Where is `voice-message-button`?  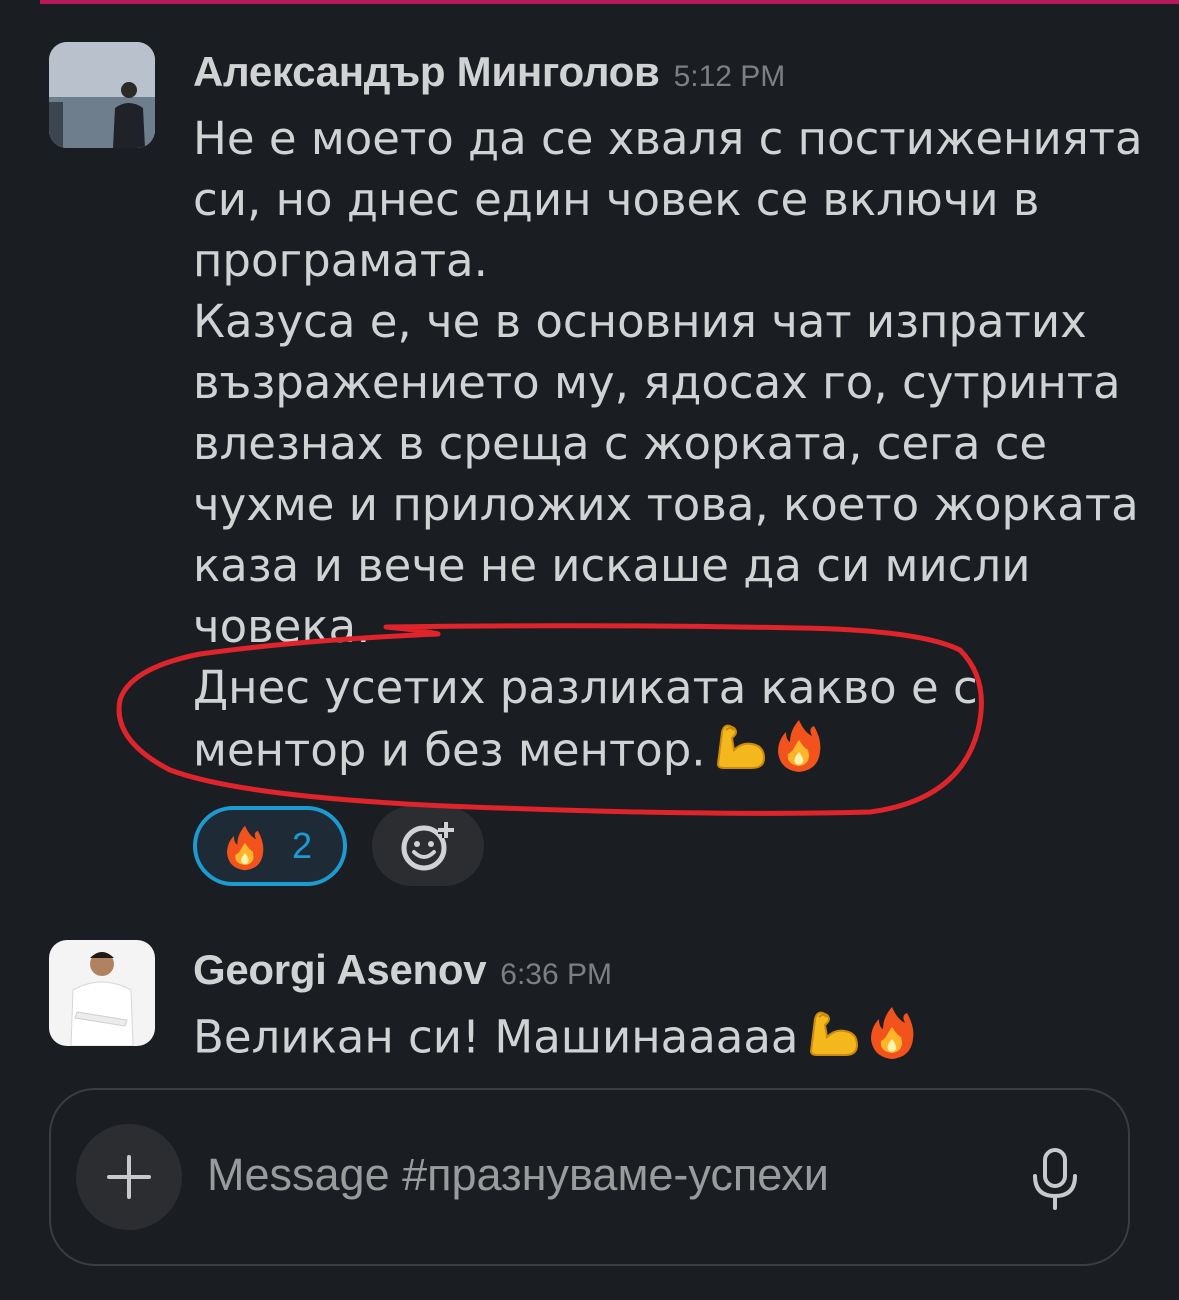 voice-message-button is located at coordinates (1055, 1179).